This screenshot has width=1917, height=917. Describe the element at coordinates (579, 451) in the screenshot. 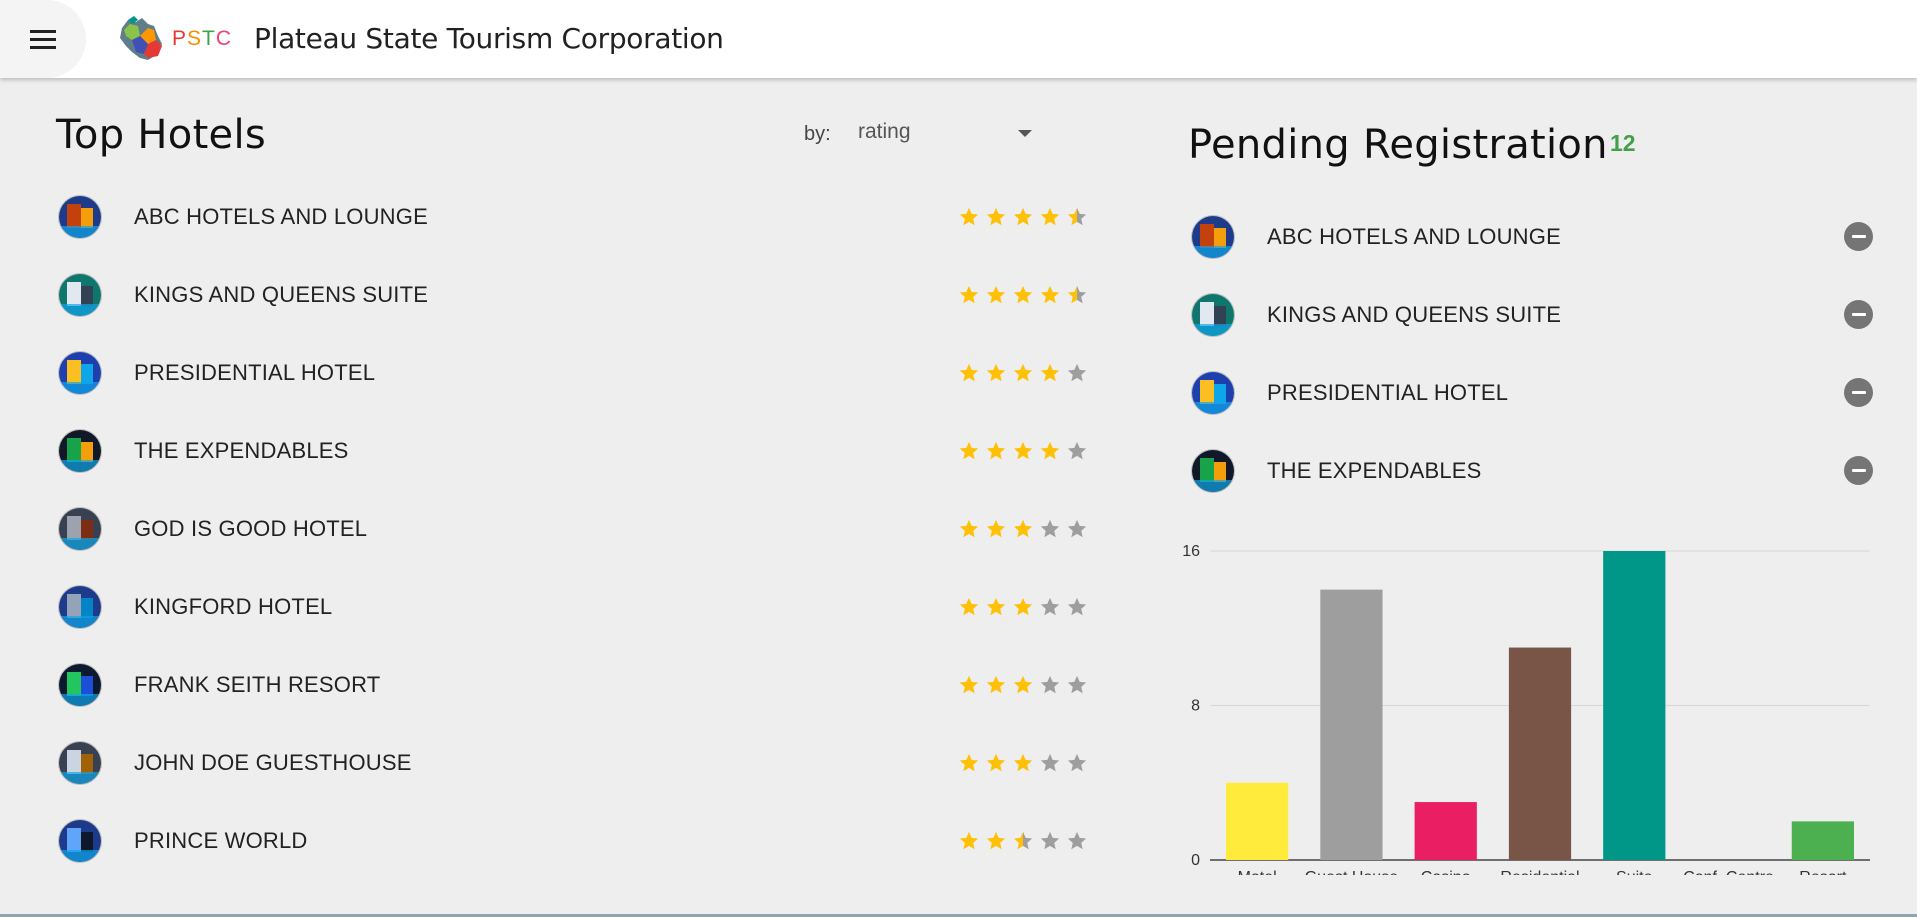

I see `top-hotel-row: THE EXPENDABLES` at that location.